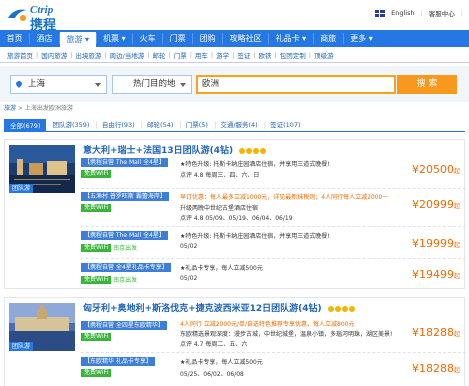  What do you see at coordinates (54, 55) in the screenshot?
I see `subnav-item: 国内旅游` at bounding box center [54, 55].